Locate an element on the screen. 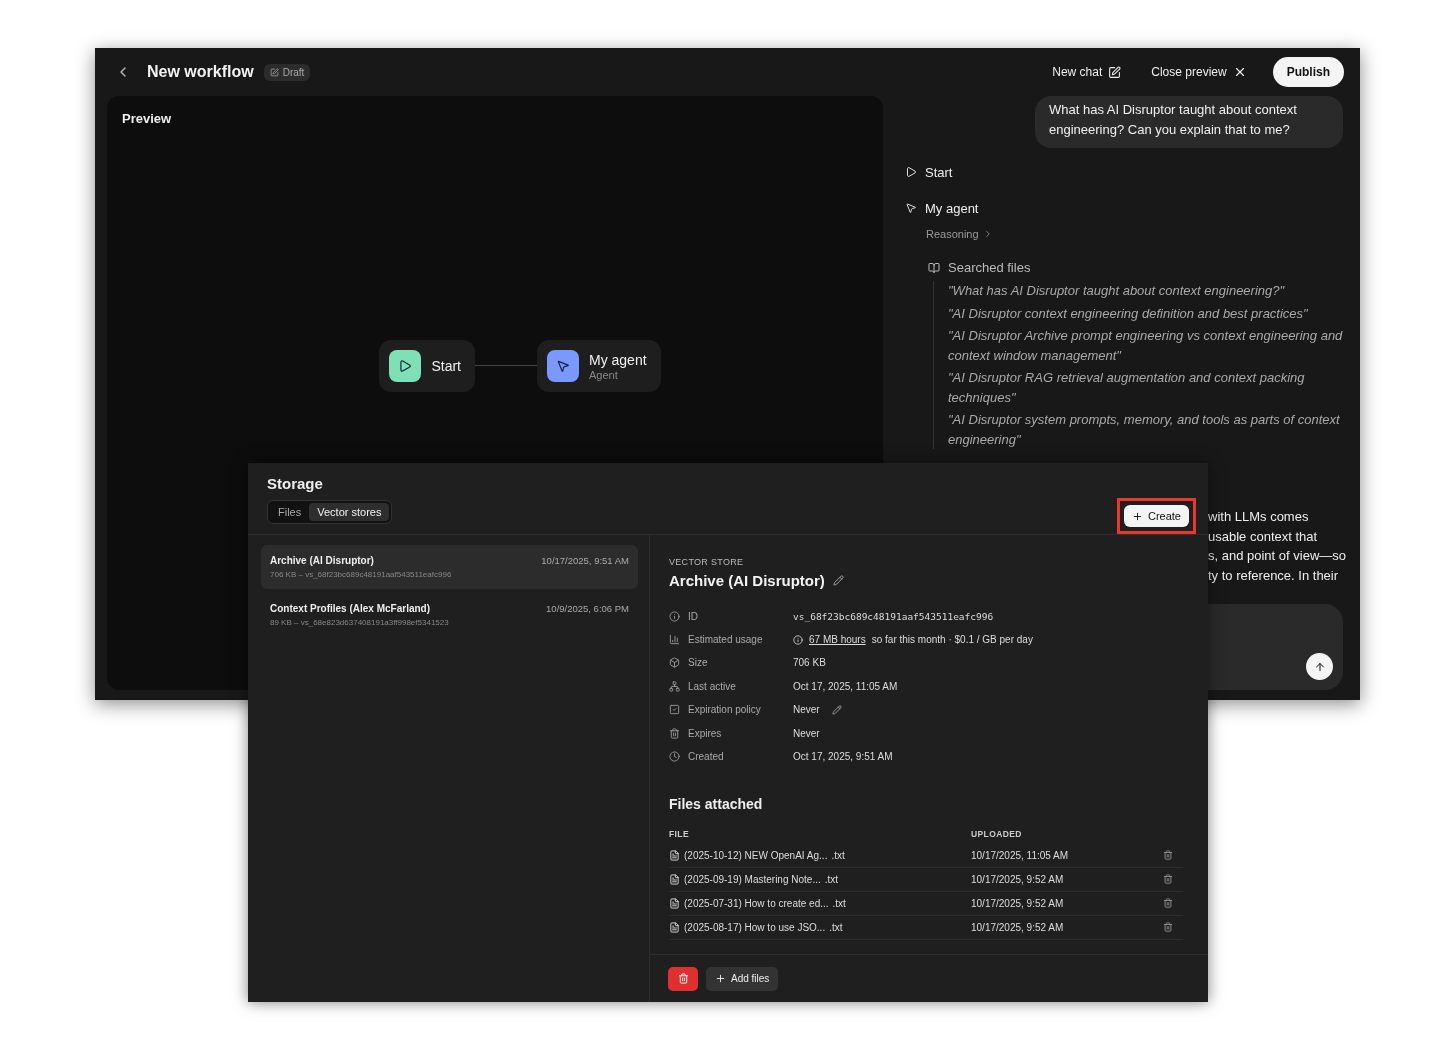  close-preview-button: Close preview is located at coordinates (1199, 72).